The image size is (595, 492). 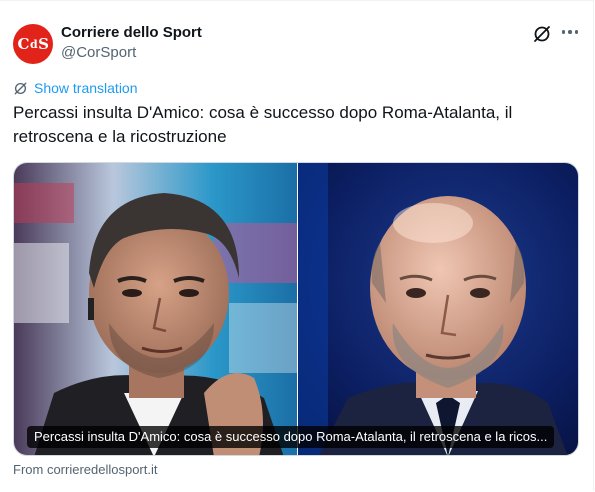 I want to click on translate-icon, so click(x=20, y=88).